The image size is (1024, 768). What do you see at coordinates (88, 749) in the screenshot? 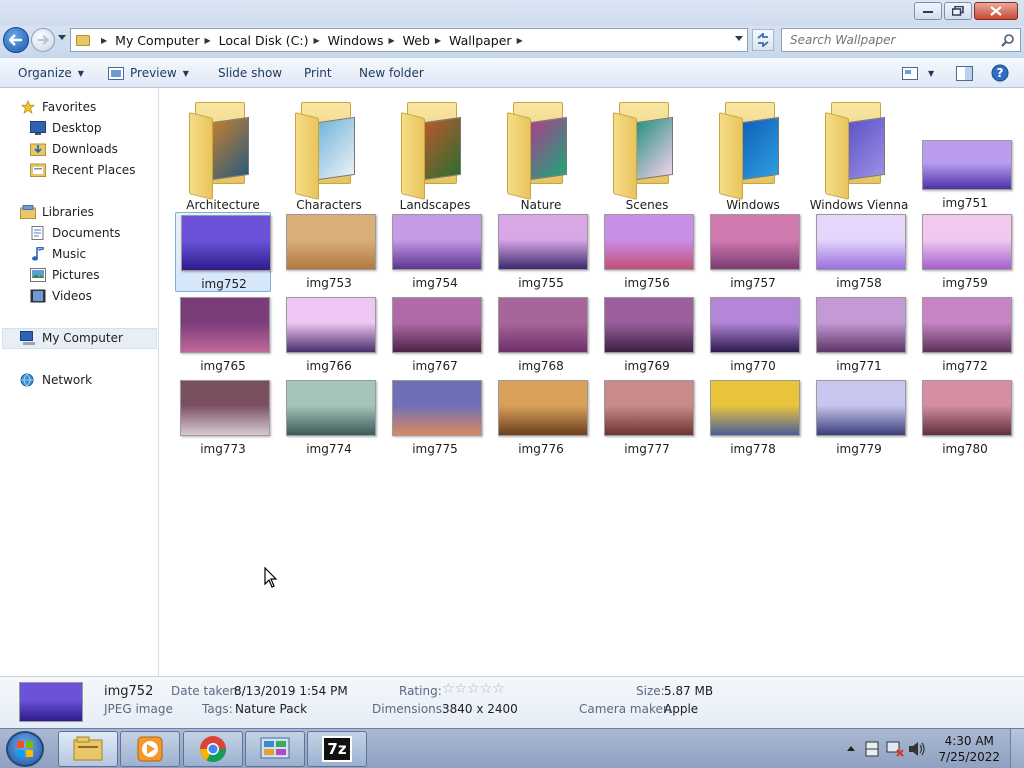
I see `taskbar-explorer` at bounding box center [88, 749].